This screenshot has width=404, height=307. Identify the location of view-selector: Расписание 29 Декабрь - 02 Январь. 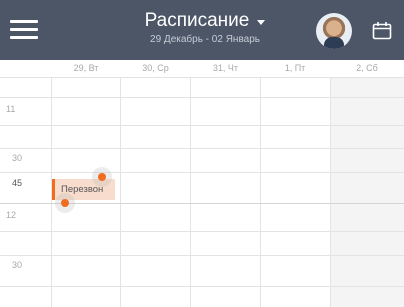
(205, 28).